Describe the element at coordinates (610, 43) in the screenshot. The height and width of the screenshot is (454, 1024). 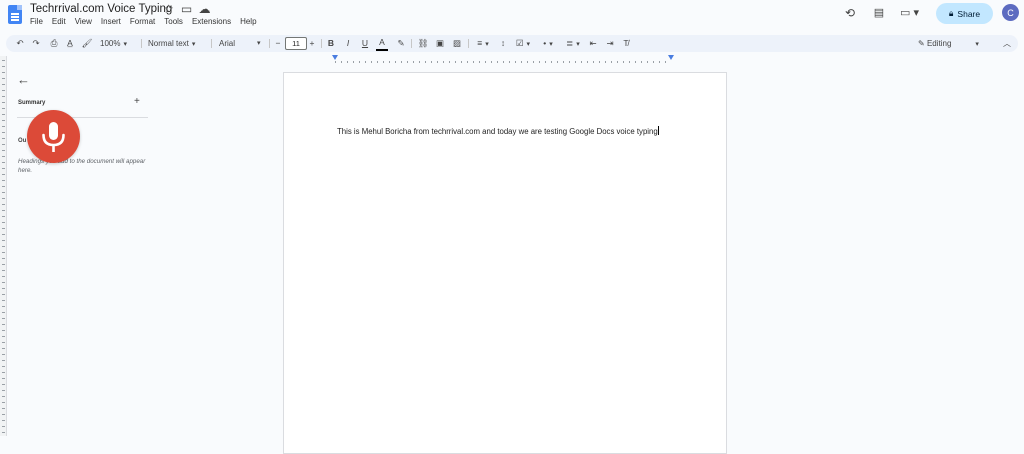
I see `increase-indent-icon: ⇥` at that location.